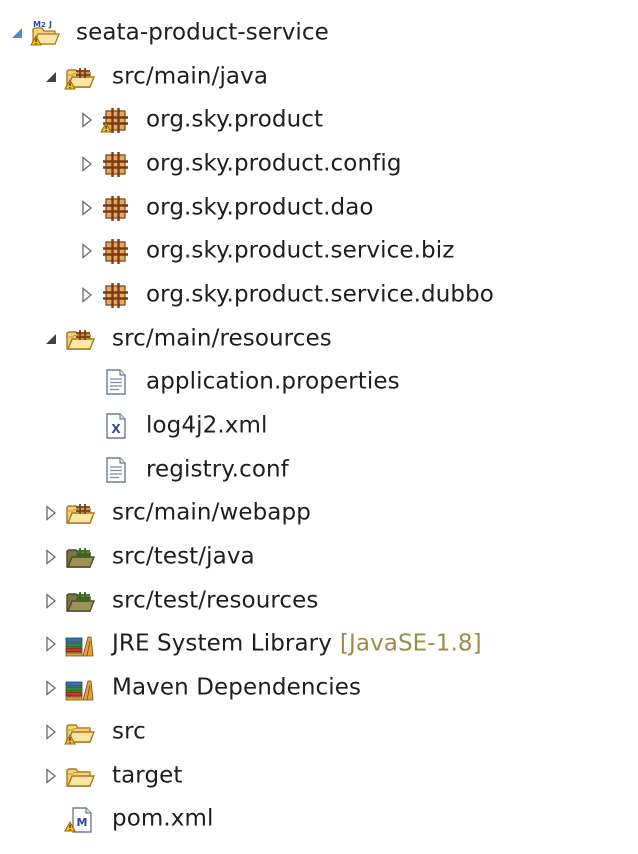 The width and height of the screenshot is (638, 854). I want to click on tree-item-project: seata-product-service, so click(319, 33).